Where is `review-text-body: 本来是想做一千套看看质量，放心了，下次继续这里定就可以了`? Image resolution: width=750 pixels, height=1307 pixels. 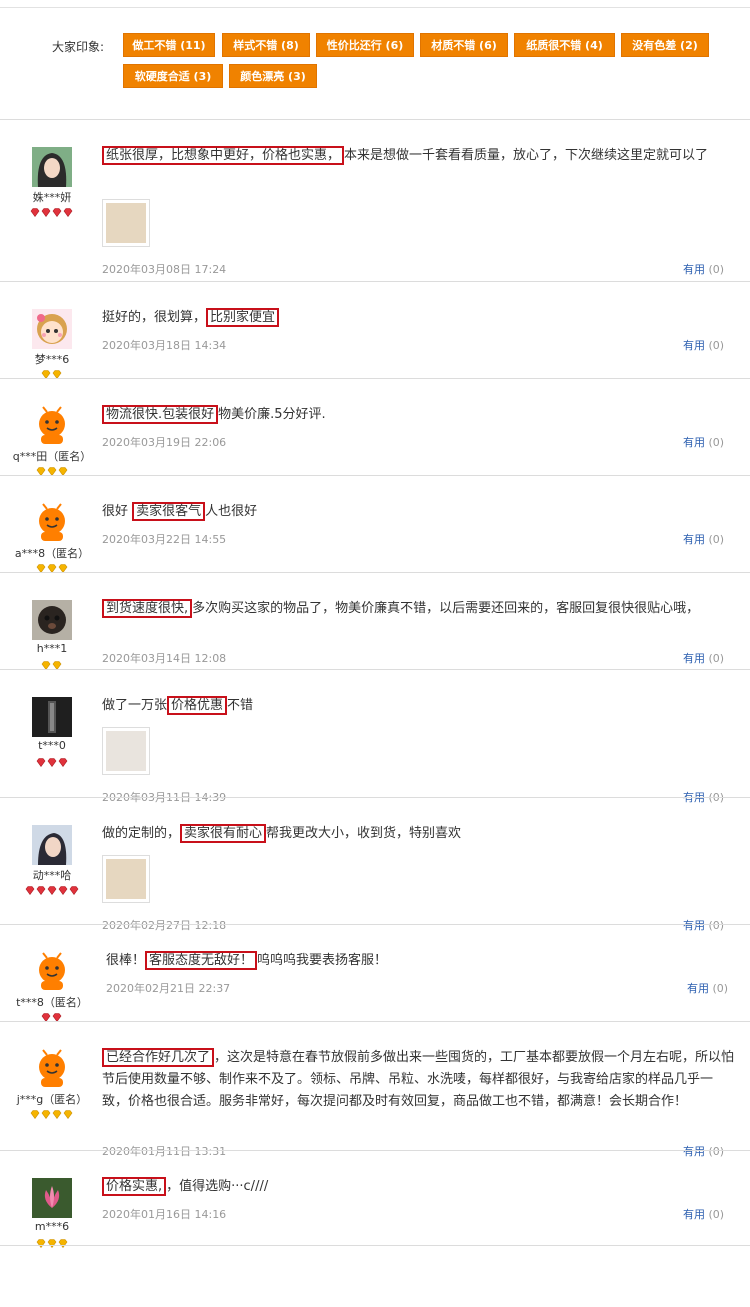
review-text-body: 本来是想做一千套看看质量，放心了，下次继续这里定就可以了 is located at coordinates (526, 155).